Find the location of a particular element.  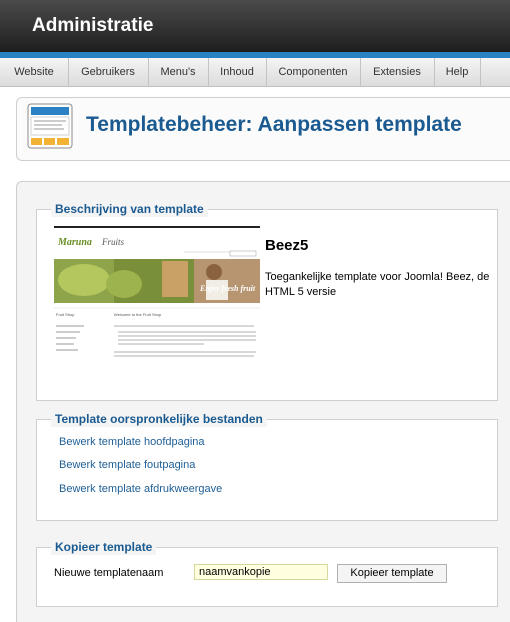

description-legend: Beschrijving van template is located at coordinates (129, 209).